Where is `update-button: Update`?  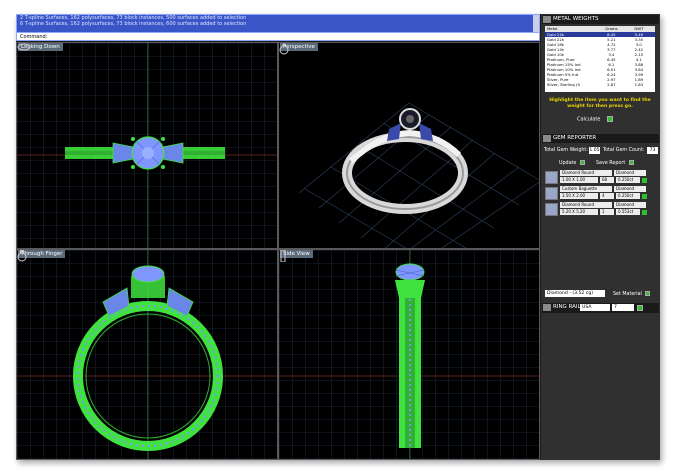 update-button: Update is located at coordinates (572, 163).